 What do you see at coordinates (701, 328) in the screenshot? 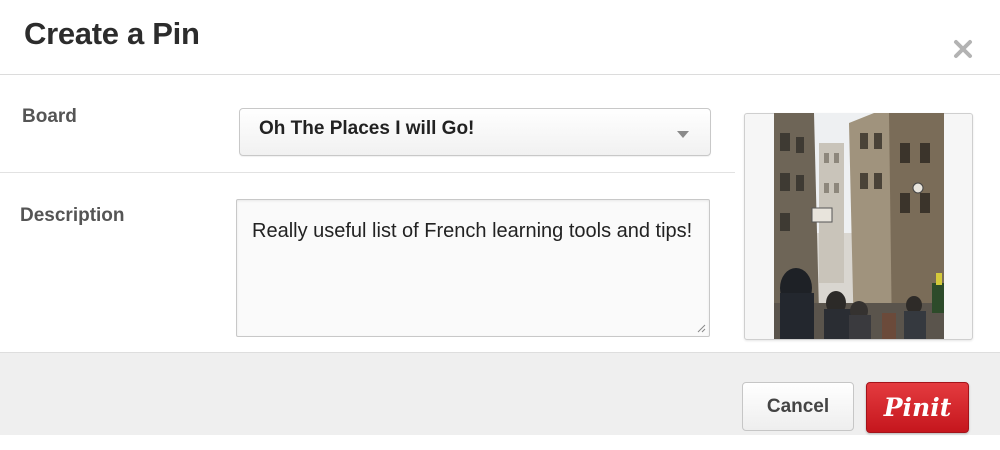
I see `resize-grip-icon` at bounding box center [701, 328].